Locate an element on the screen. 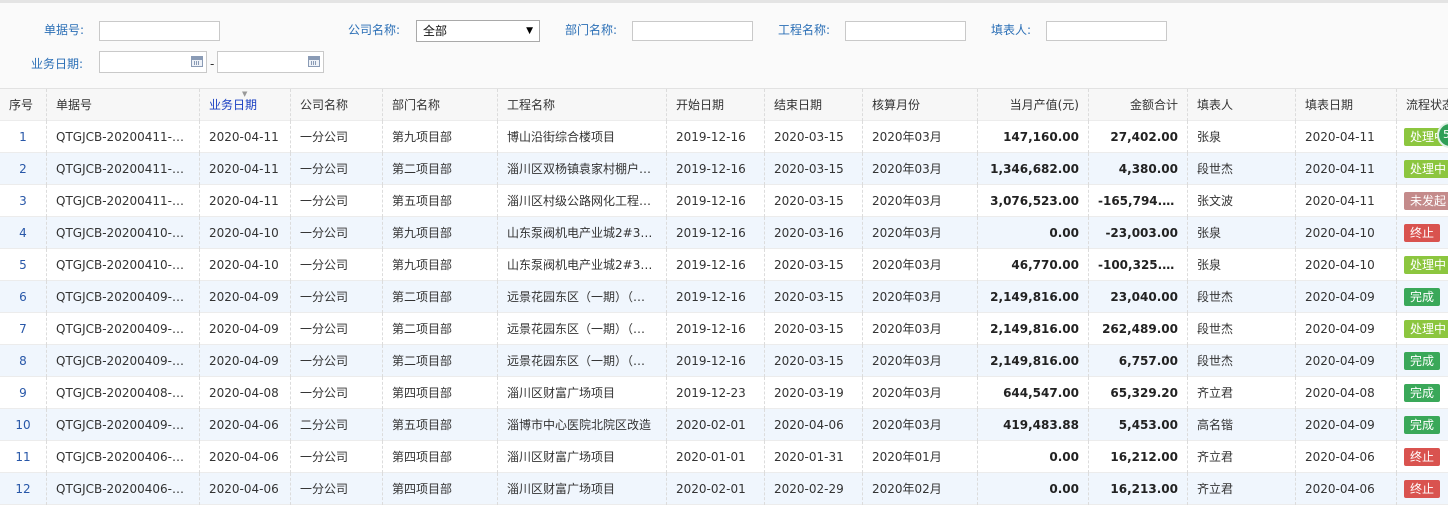 The image size is (1448, 505). cell-index: 9 is located at coordinates (23, 393).